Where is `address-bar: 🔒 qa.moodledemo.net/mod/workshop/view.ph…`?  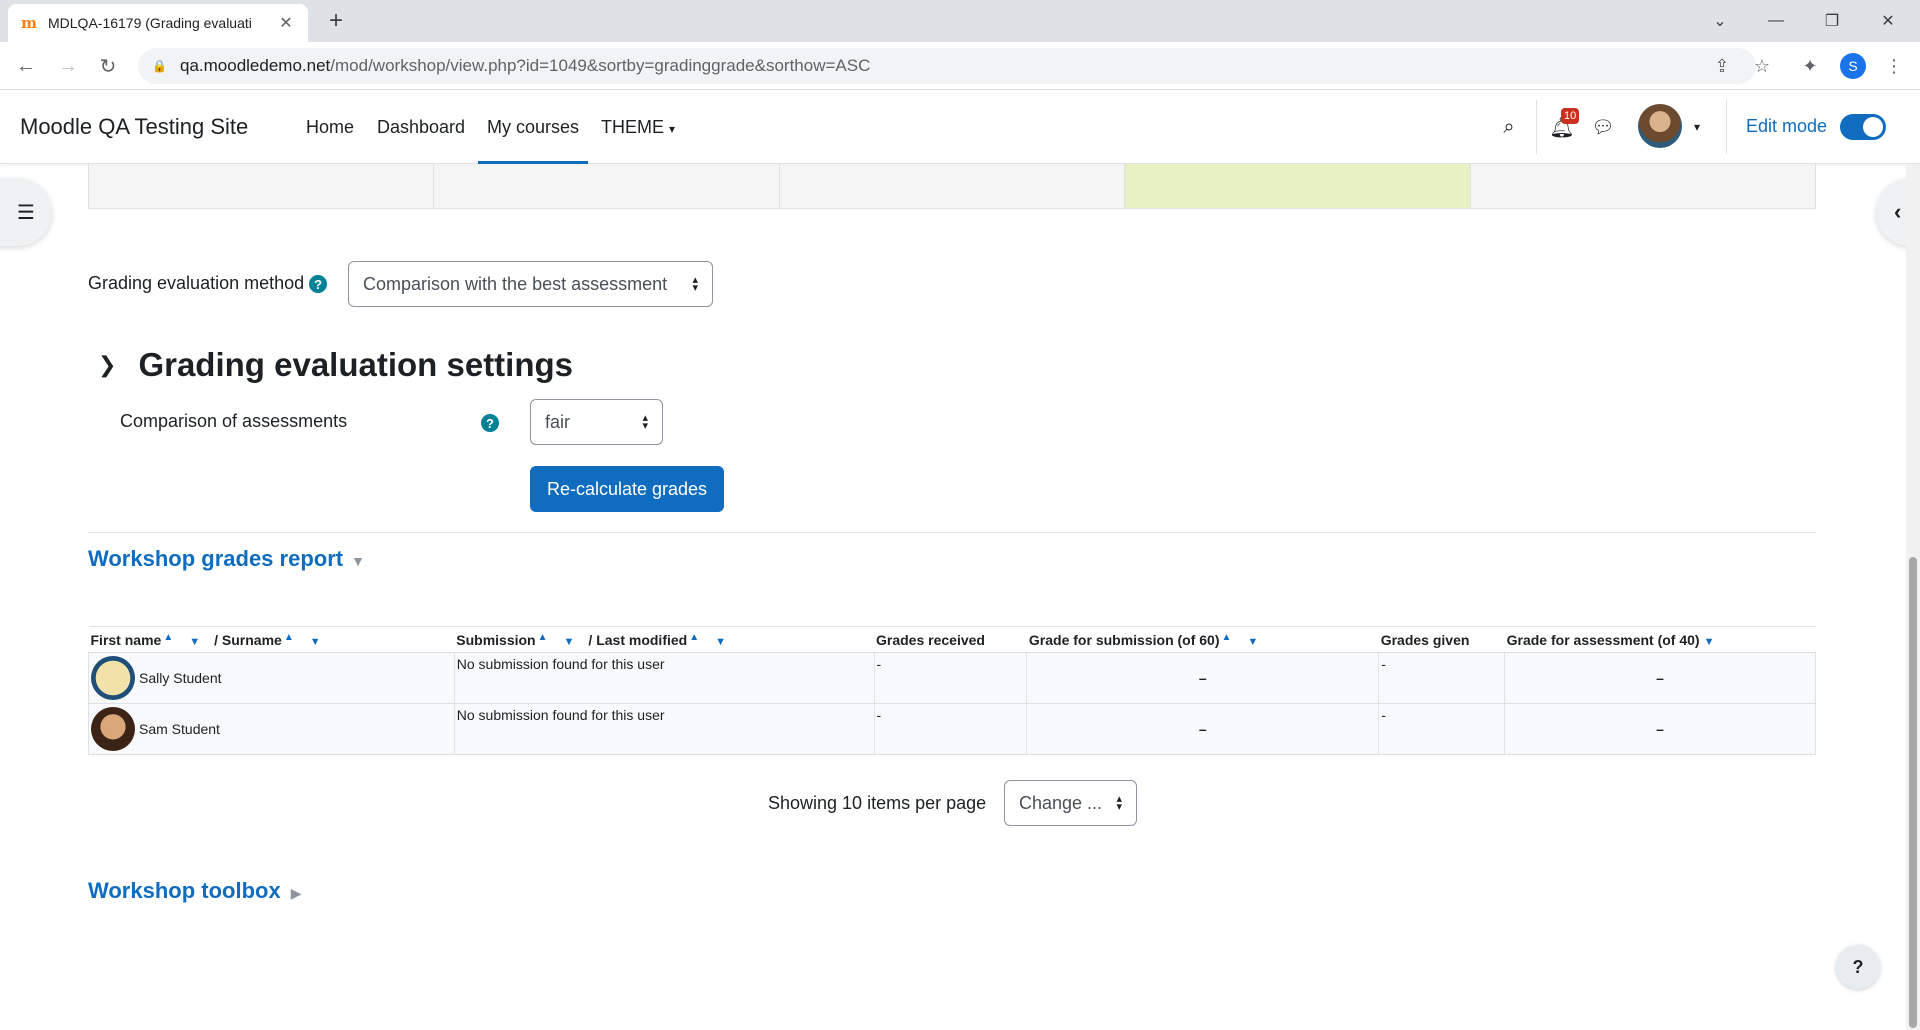 address-bar: 🔒 qa.moodledemo.net/mod/workshop/view.ph… is located at coordinates (947, 66).